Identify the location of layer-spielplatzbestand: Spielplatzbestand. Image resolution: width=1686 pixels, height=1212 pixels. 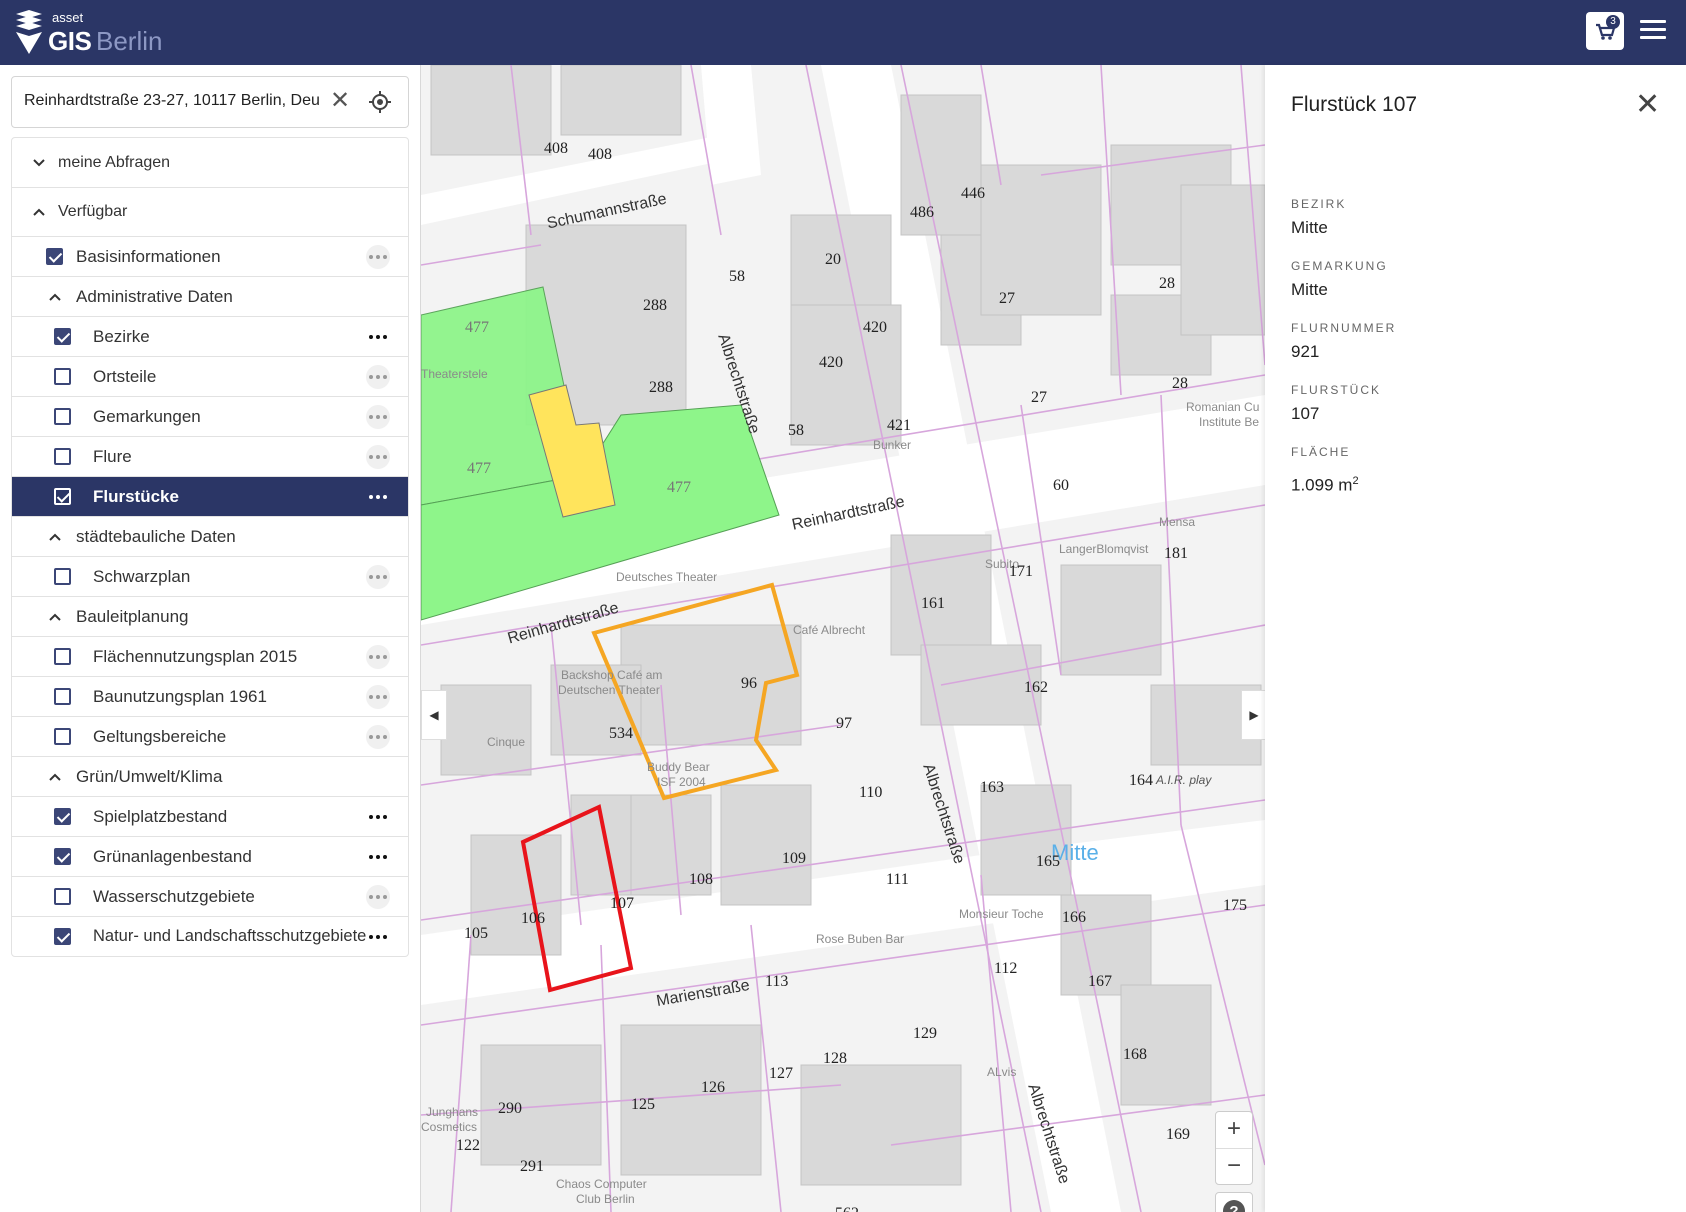
(210, 817).